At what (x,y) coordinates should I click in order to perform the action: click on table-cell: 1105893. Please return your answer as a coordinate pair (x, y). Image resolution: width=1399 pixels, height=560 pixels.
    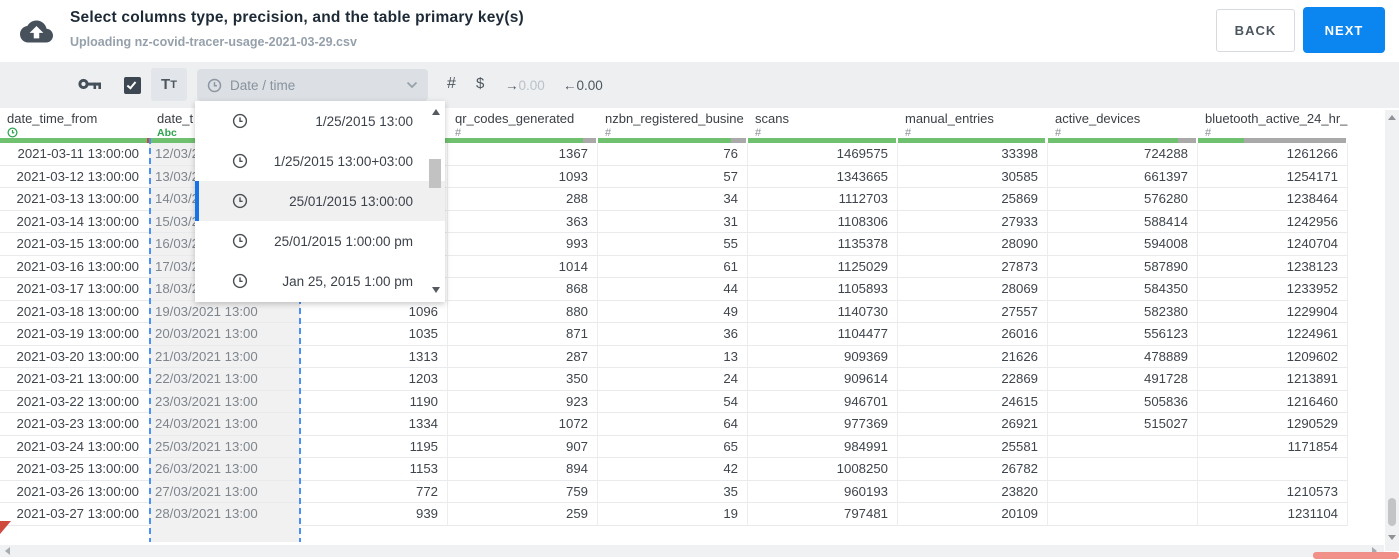
    Looking at the image, I should click on (823, 289).